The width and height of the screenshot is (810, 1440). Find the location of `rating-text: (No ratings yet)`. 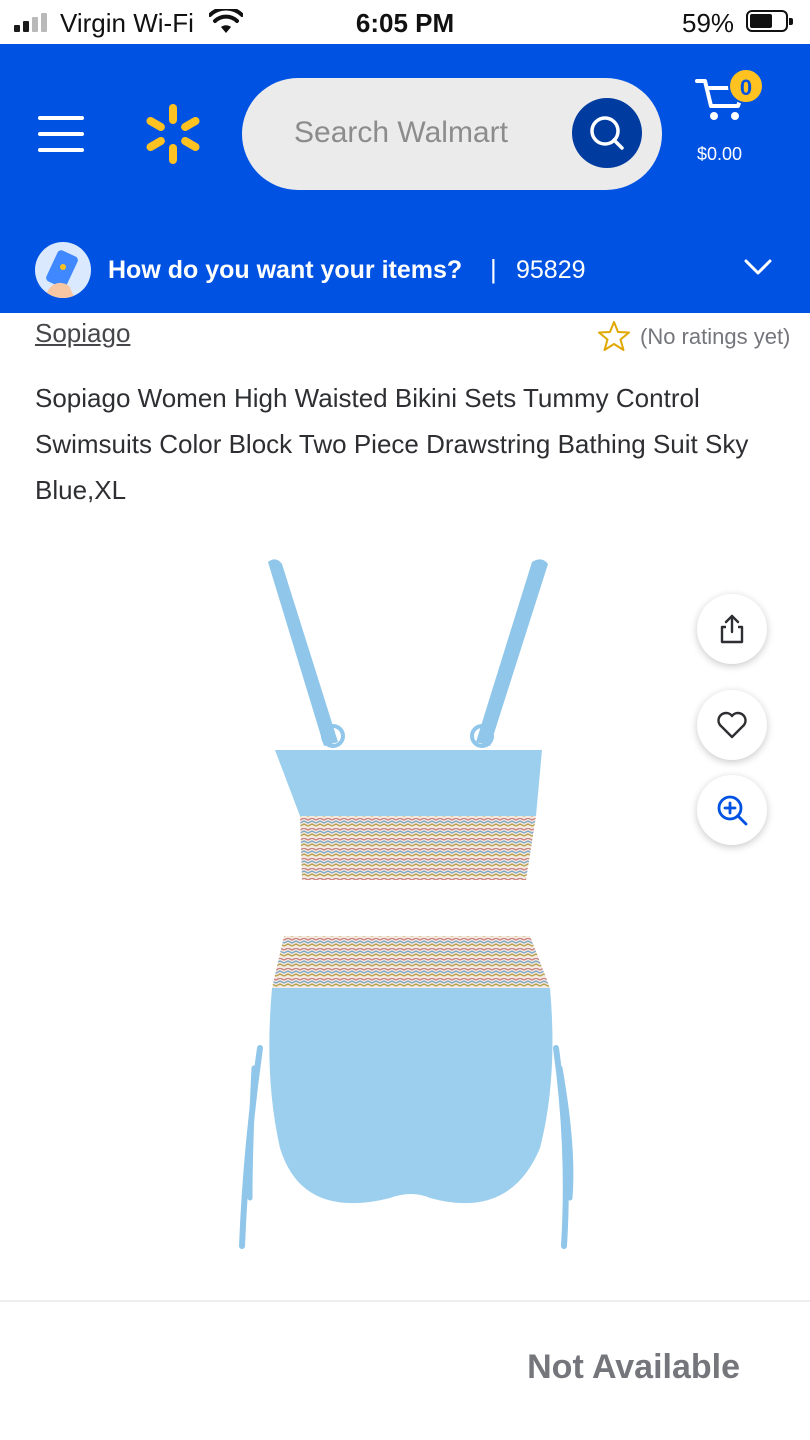

rating-text: (No ratings yet) is located at coordinates (715, 337).